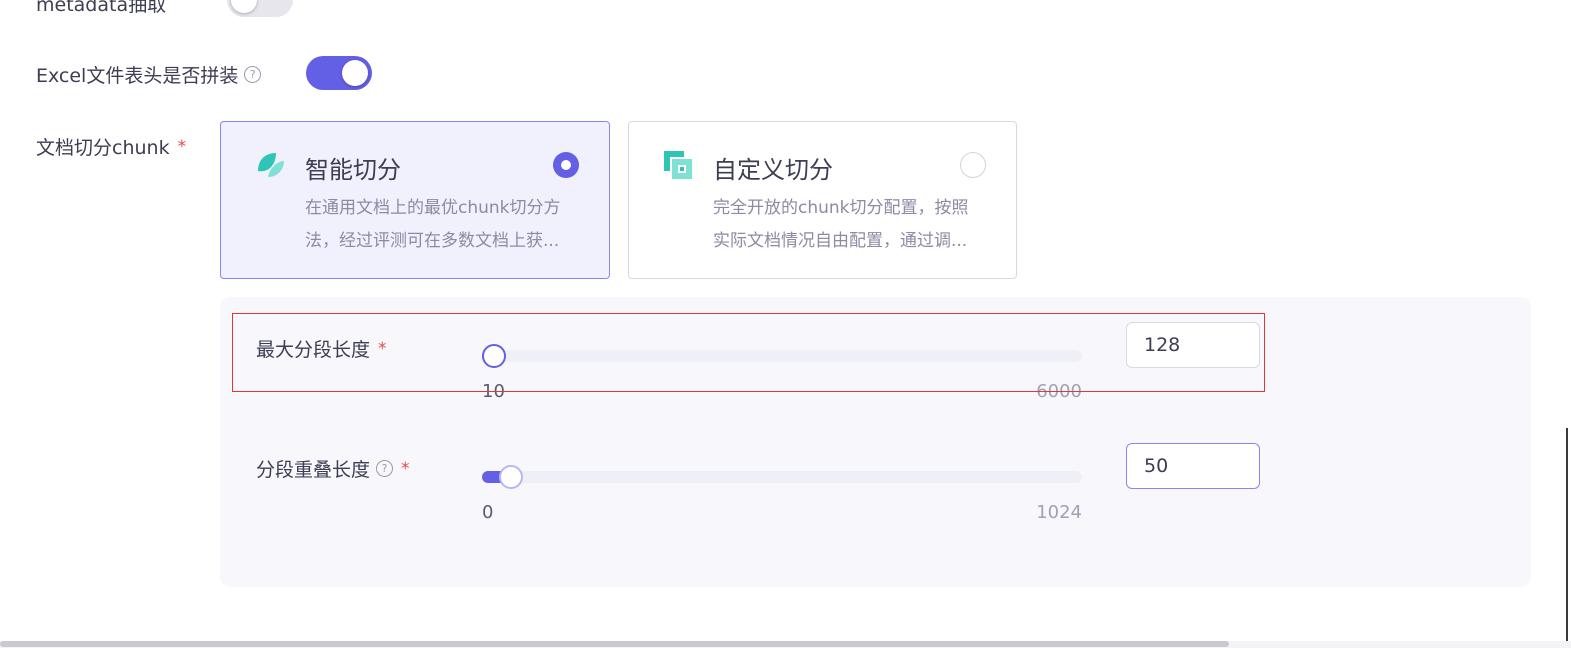 This screenshot has height=648, width=1571. I want to click on overlap-length-min: 0, so click(488, 512).